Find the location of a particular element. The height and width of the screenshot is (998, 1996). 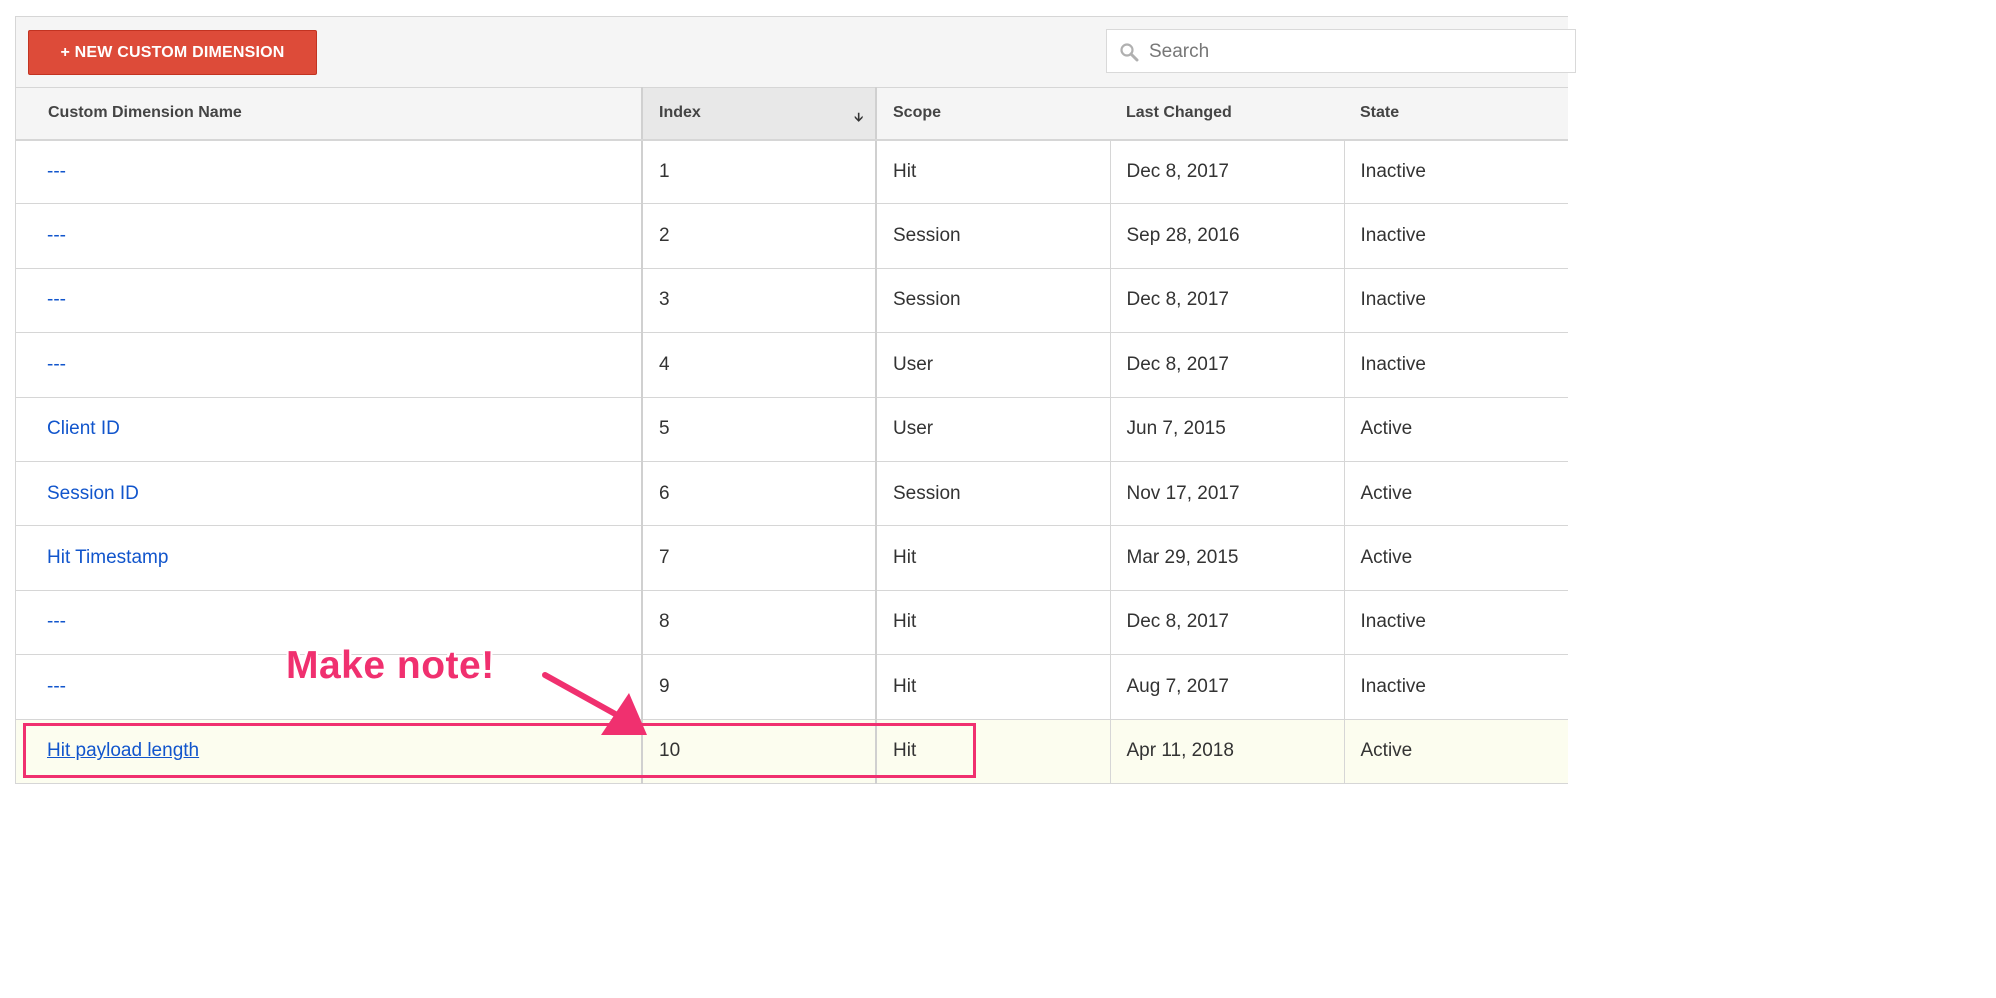

dimension-name-link: Session ID is located at coordinates (93, 493).